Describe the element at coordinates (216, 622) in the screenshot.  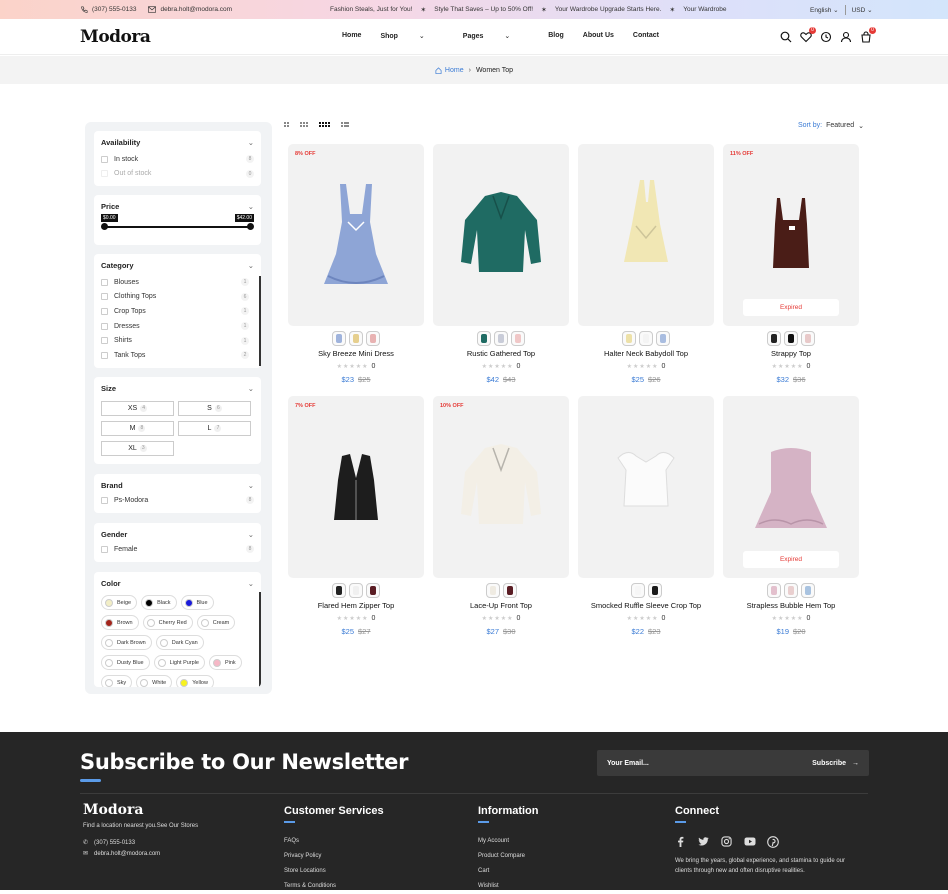
I see `color-swatch-option: Cream` at that location.